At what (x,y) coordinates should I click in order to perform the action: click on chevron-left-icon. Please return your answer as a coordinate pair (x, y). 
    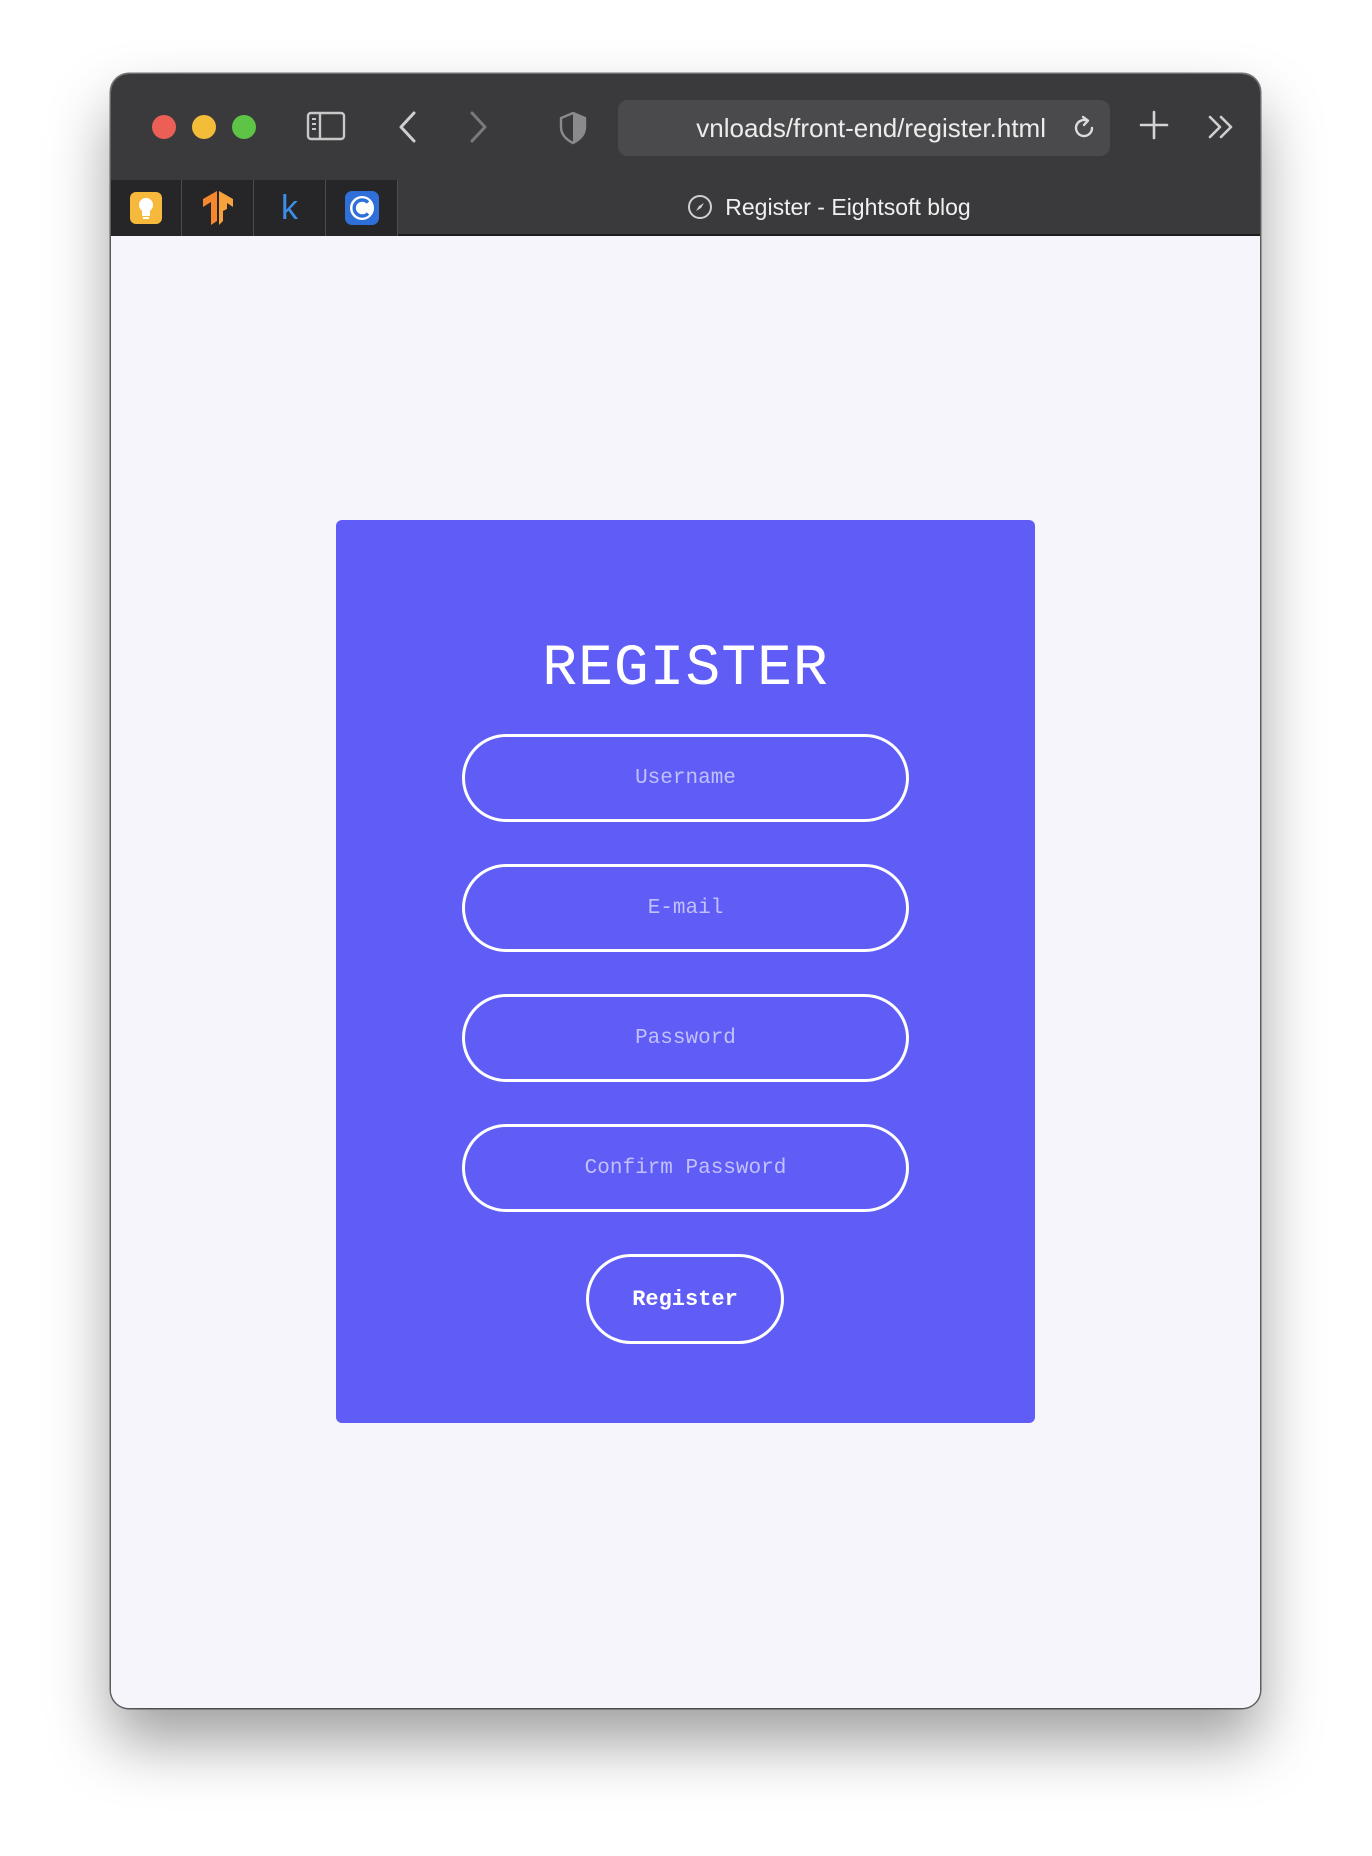
    Looking at the image, I should click on (407, 127).